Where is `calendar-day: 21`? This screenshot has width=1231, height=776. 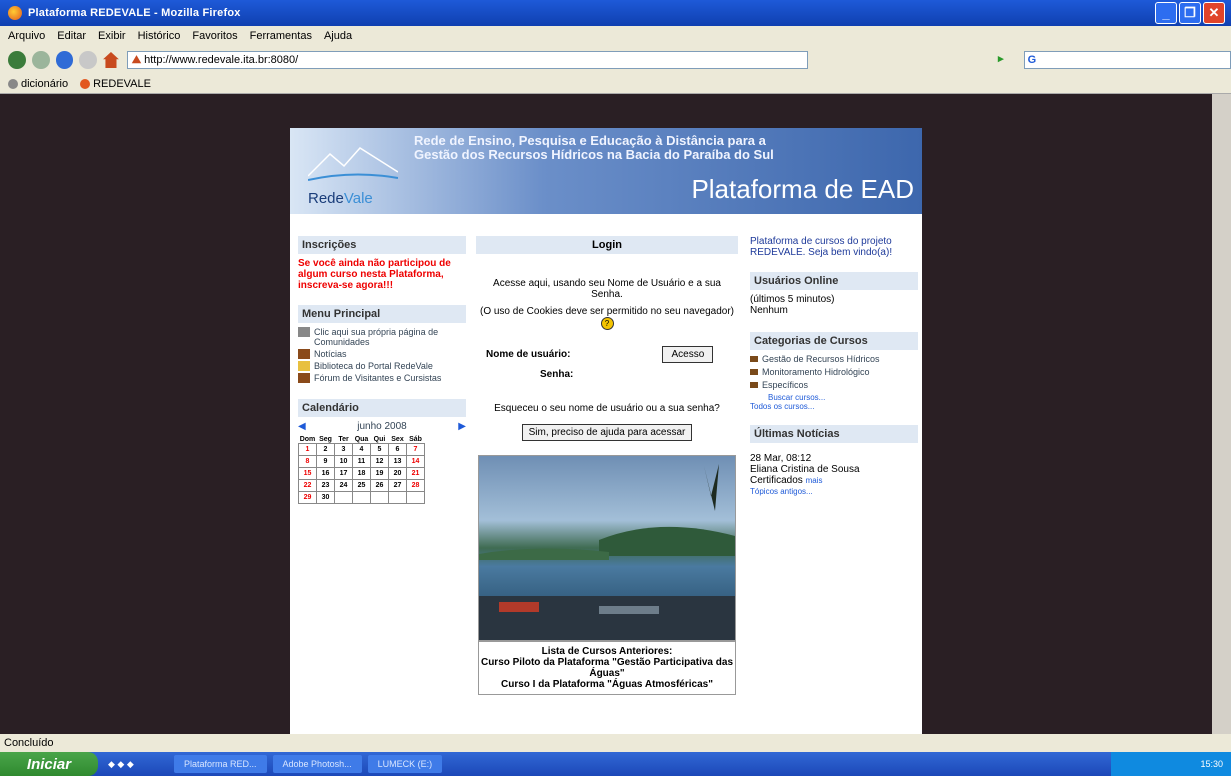
calendar-day: 21 is located at coordinates (415, 473).